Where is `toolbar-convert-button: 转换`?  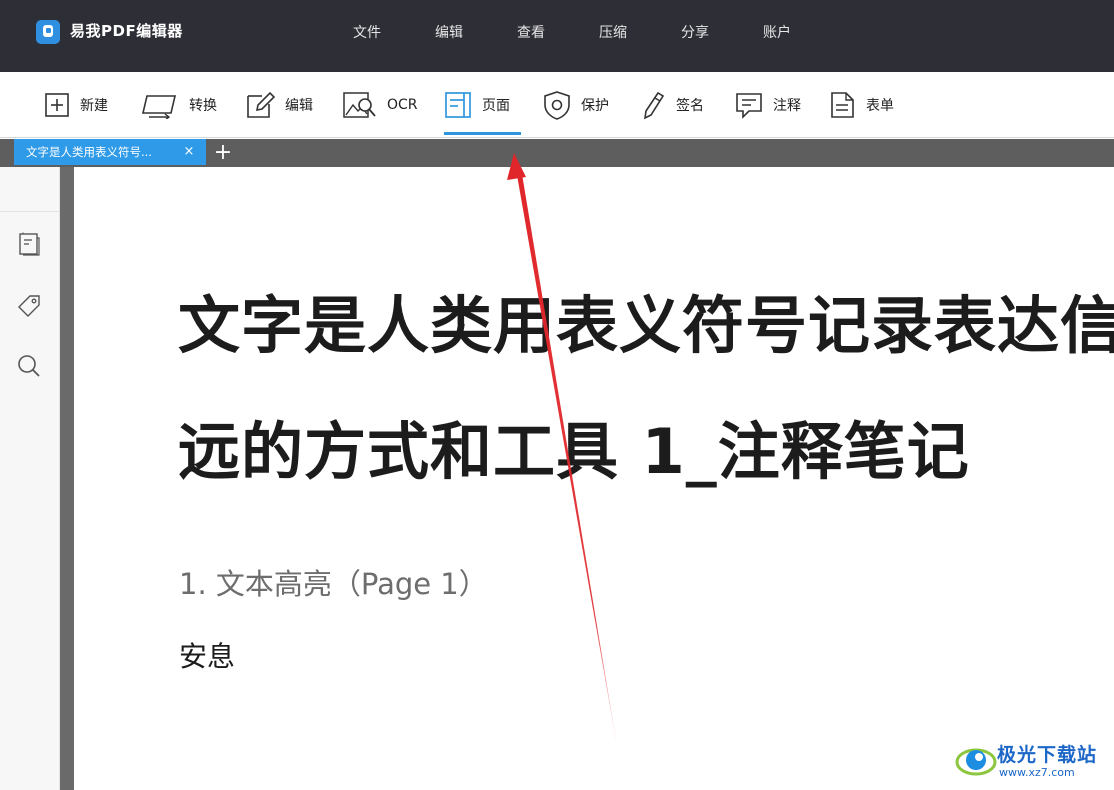
toolbar-convert-button: 转换 is located at coordinates (179, 105).